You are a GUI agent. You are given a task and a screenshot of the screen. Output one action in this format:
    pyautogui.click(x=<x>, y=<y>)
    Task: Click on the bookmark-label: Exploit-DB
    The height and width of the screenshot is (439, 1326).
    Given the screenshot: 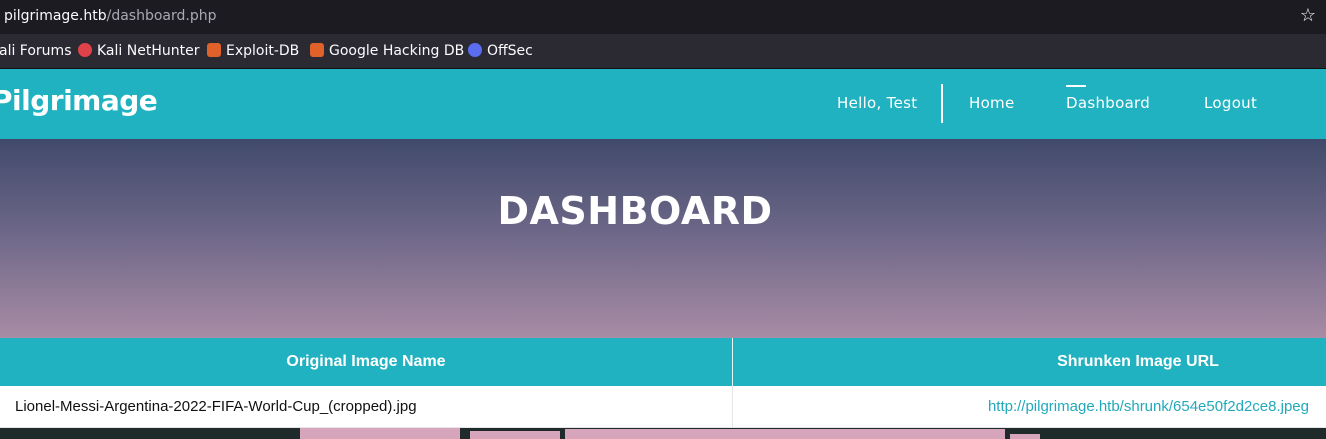 What is the action you would take?
    pyautogui.click(x=263, y=51)
    